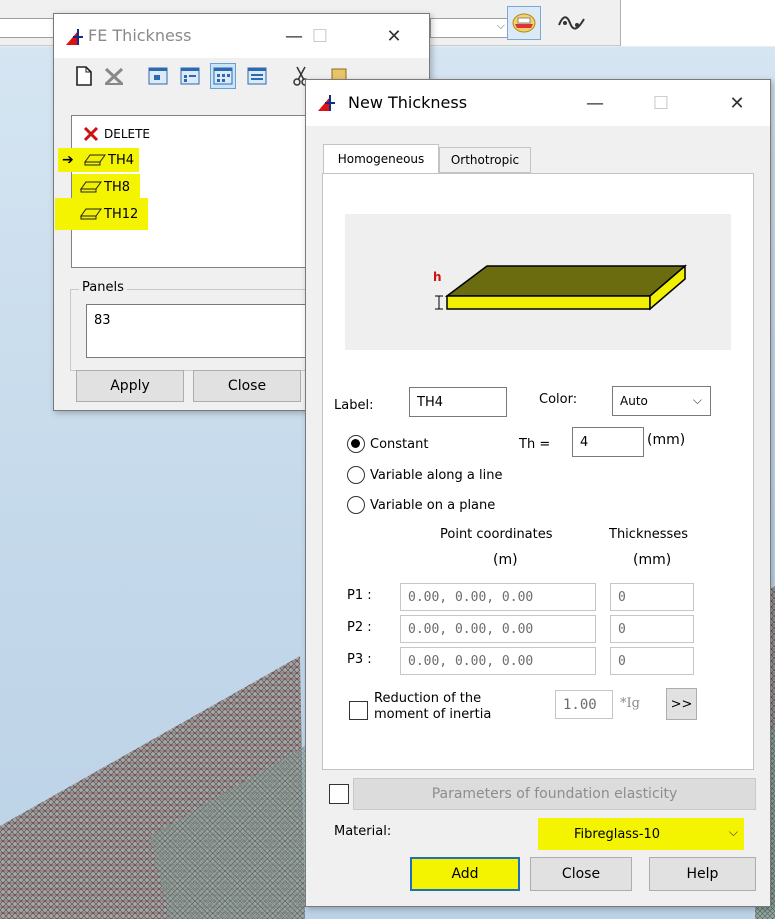  I want to click on reduction-unit: *Ig, so click(630, 703).